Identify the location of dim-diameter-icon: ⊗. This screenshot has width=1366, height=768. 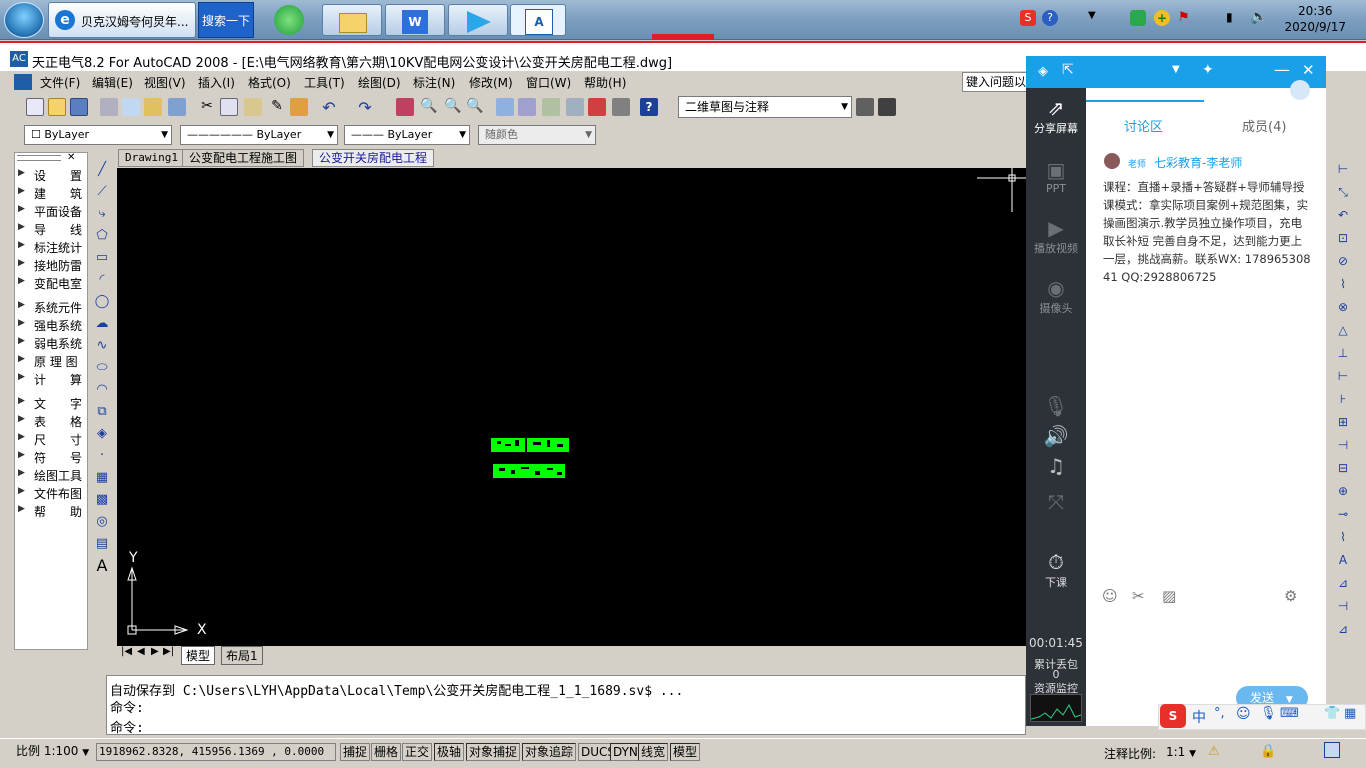
(1343, 307).